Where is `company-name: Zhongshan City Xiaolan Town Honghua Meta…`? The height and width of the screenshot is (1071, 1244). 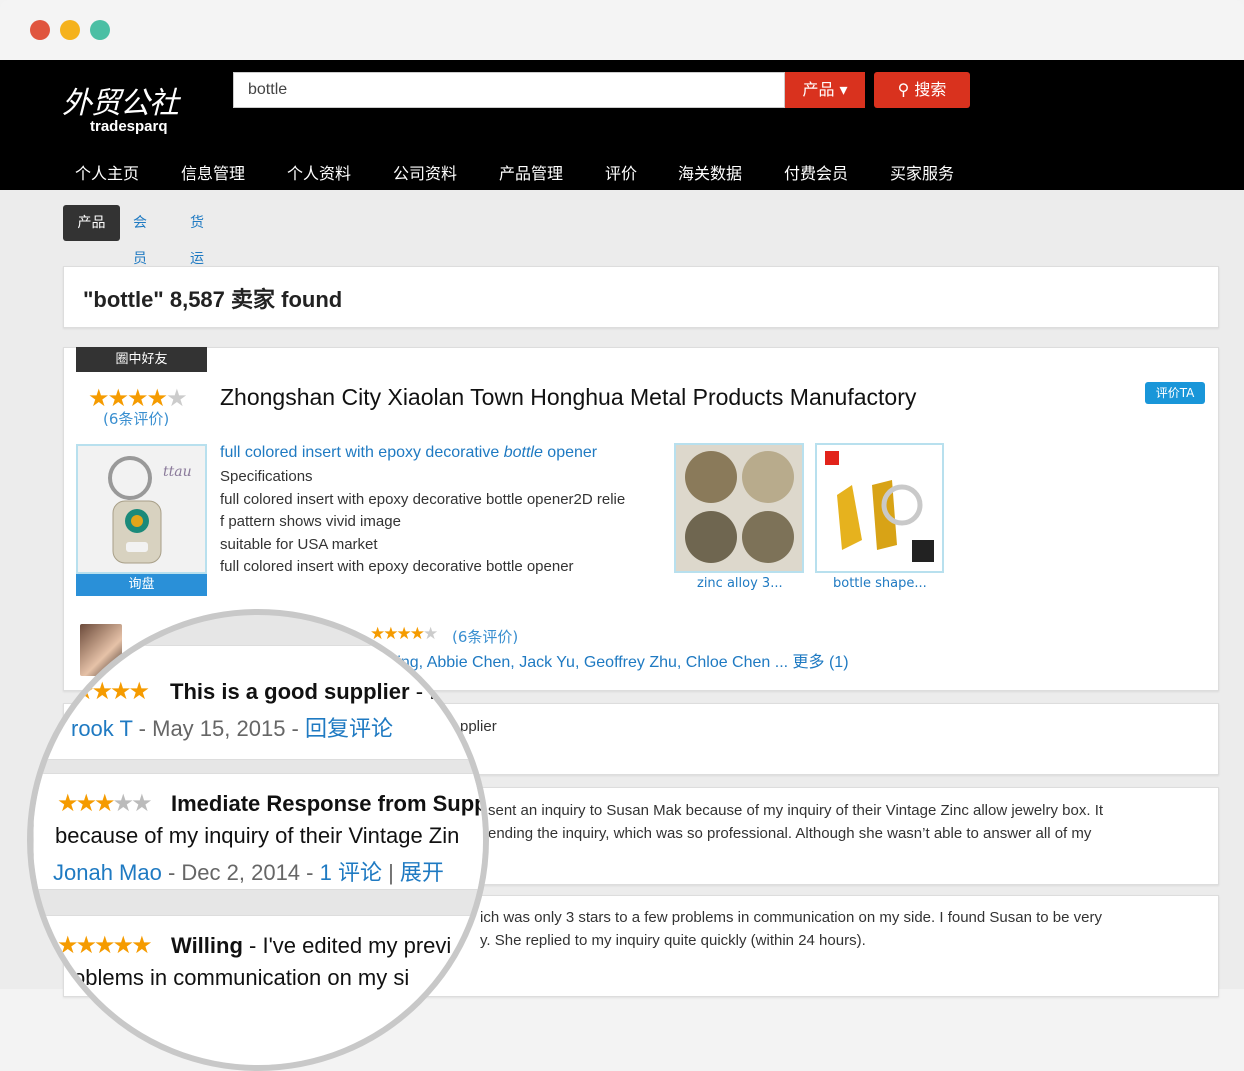
company-name: Zhongshan City Xiaolan Town Honghua Meta… is located at coordinates (568, 397).